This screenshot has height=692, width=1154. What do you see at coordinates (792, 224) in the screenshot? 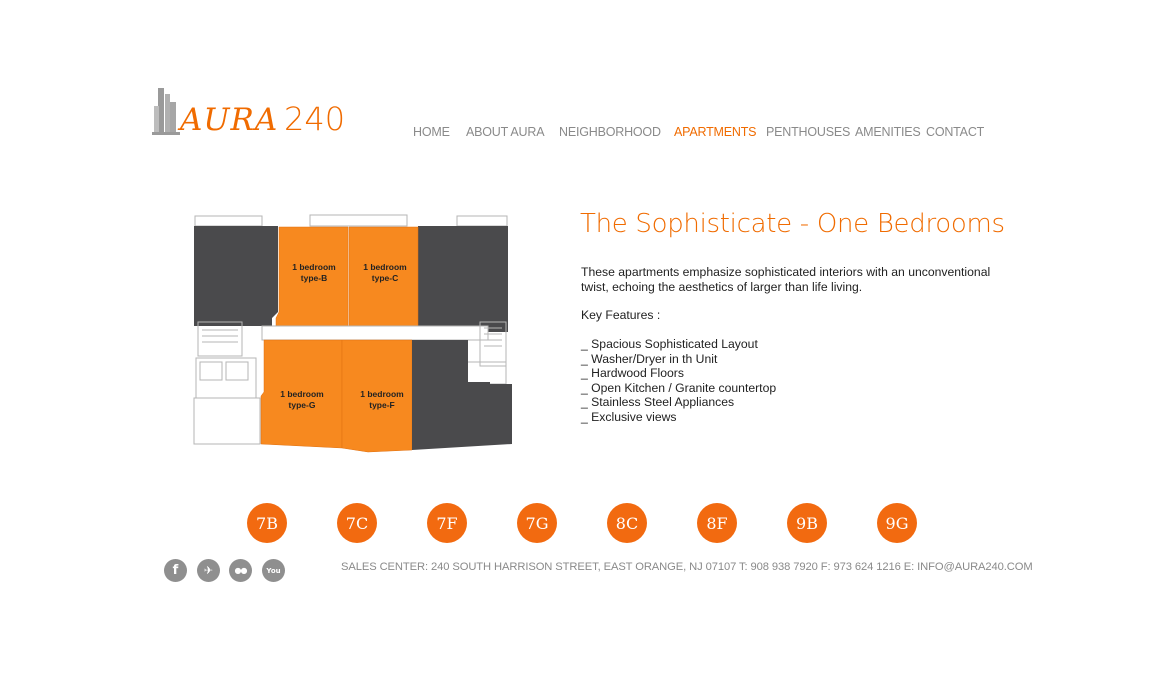
I see `page-title: The Sophisticate - One Bedrooms` at bounding box center [792, 224].